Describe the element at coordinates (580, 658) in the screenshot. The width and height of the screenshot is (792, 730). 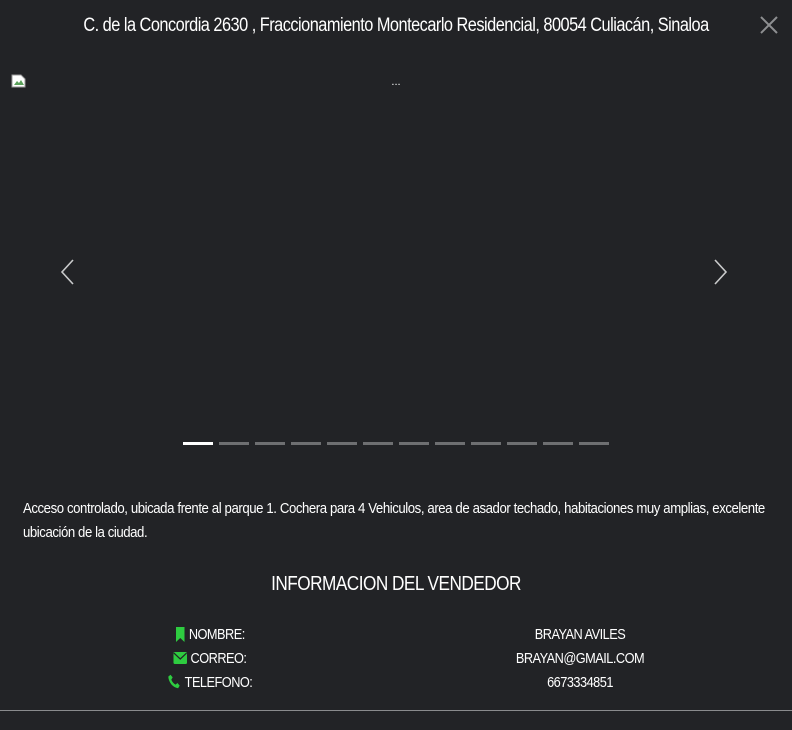
I see `seller-email-value: BRAYAN@GMAIL.COM` at that location.